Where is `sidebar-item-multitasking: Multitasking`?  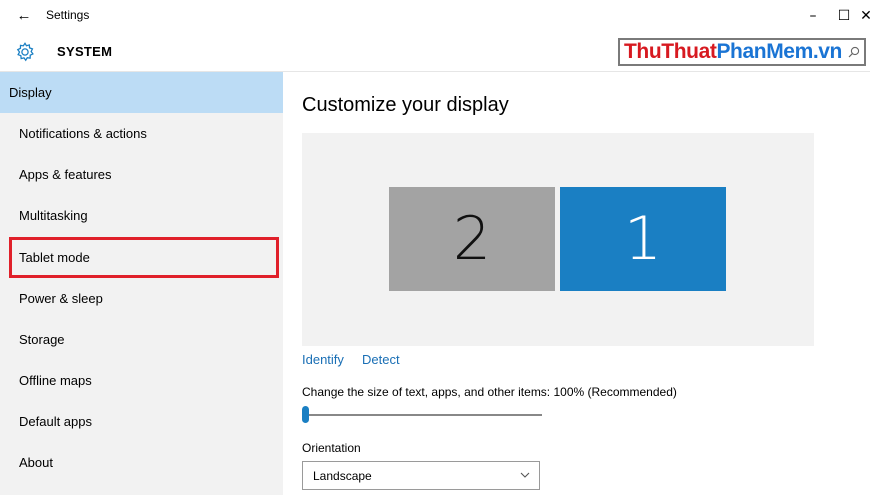 sidebar-item-multitasking: Multitasking is located at coordinates (141, 215).